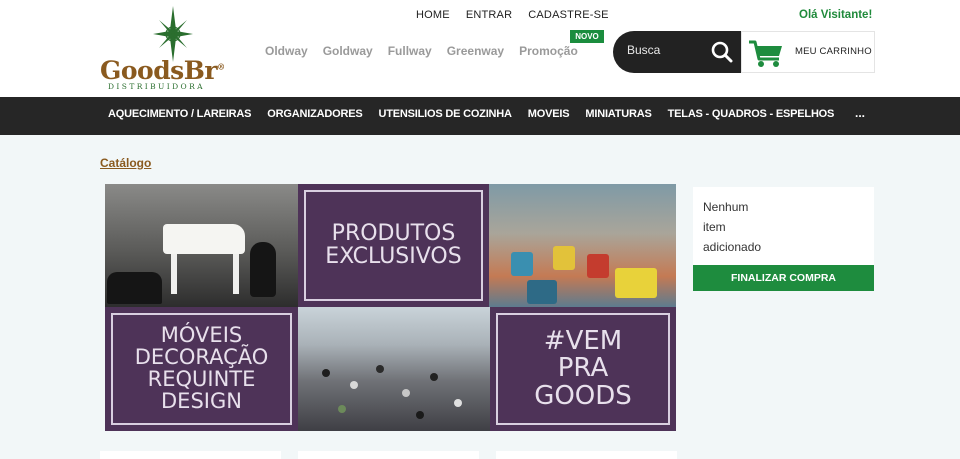 This screenshot has width=960, height=459. Describe the element at coordinates (393, 256) in the screenshot. I see `banner-text-line: EXCLUSIVOS` at that location.